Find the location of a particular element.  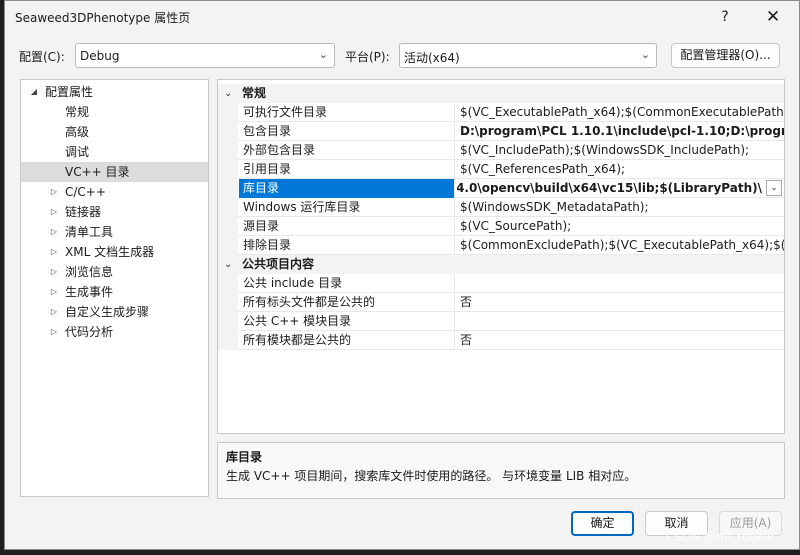

tree-item-label: 高级 is located at coordinates (77, 132).